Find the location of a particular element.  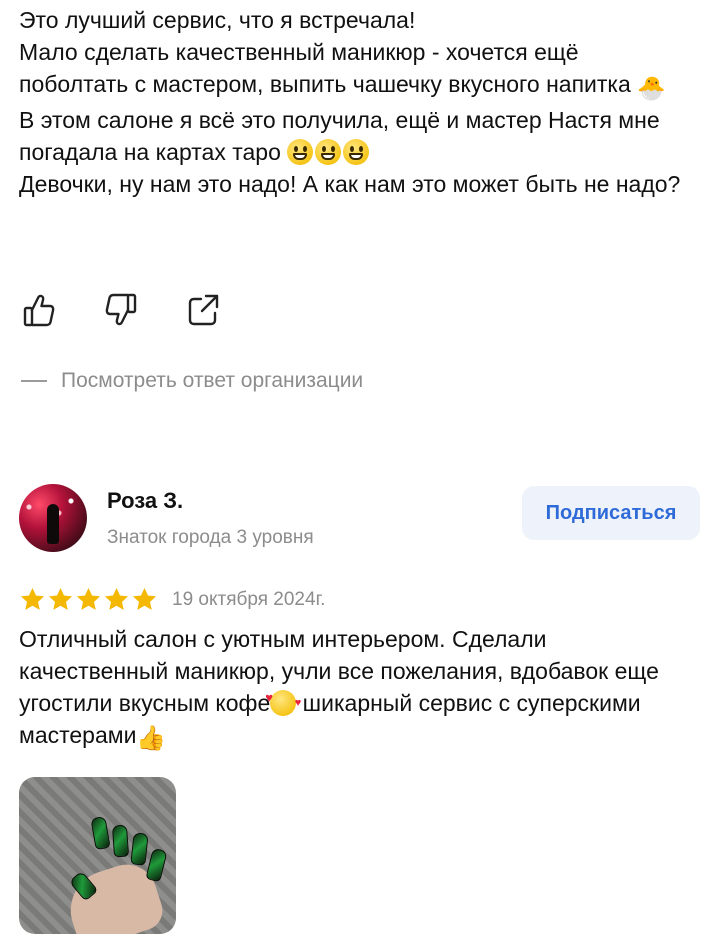

thumbs-down-icon is located at coordinates (121, 310).